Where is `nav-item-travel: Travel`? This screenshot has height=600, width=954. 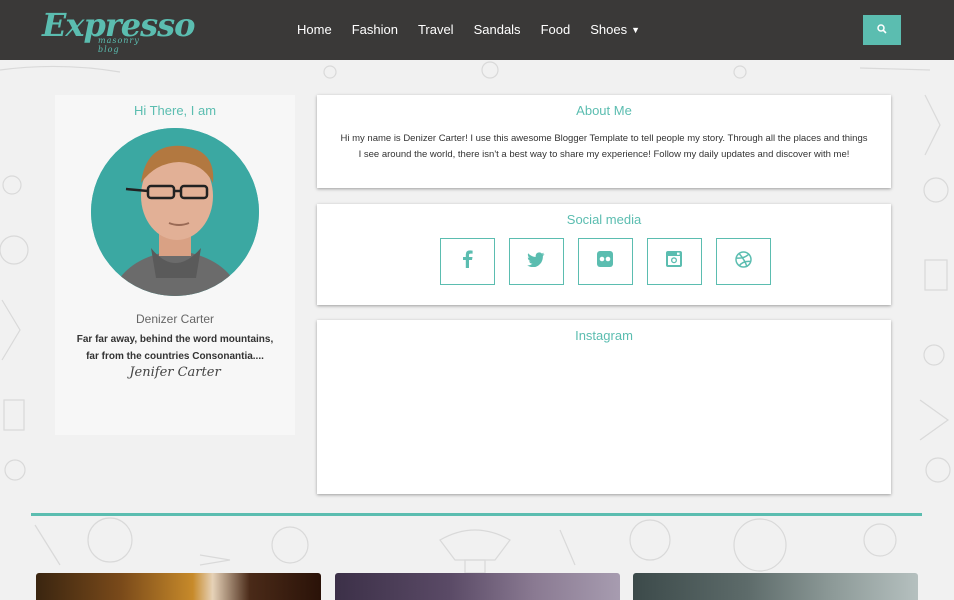 nav-item-travel: Travel is located at coordinates (436, 30).